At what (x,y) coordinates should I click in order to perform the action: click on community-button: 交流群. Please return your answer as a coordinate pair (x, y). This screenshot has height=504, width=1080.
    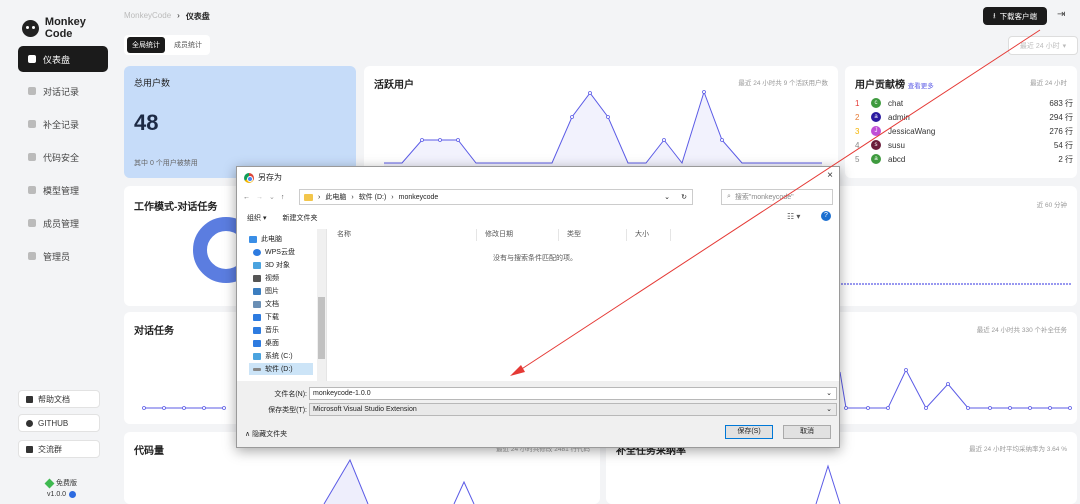
    Looking at the image, I should click on (59, 449).